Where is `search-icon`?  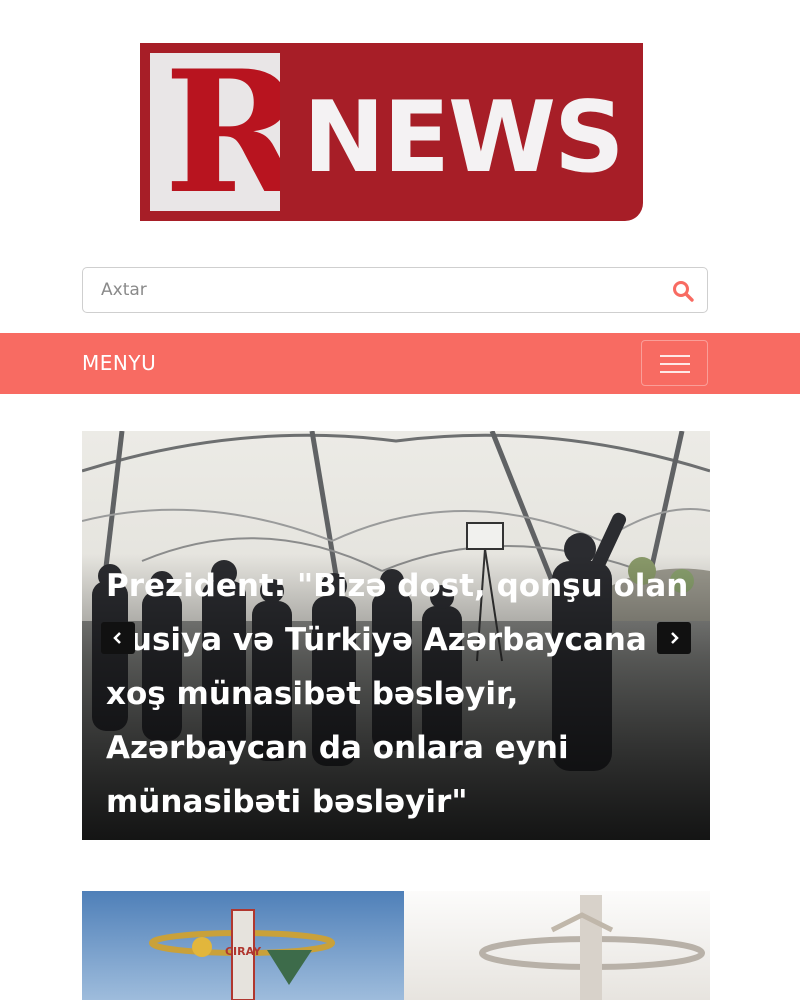 search-icon is located at coordinates (683, 291).